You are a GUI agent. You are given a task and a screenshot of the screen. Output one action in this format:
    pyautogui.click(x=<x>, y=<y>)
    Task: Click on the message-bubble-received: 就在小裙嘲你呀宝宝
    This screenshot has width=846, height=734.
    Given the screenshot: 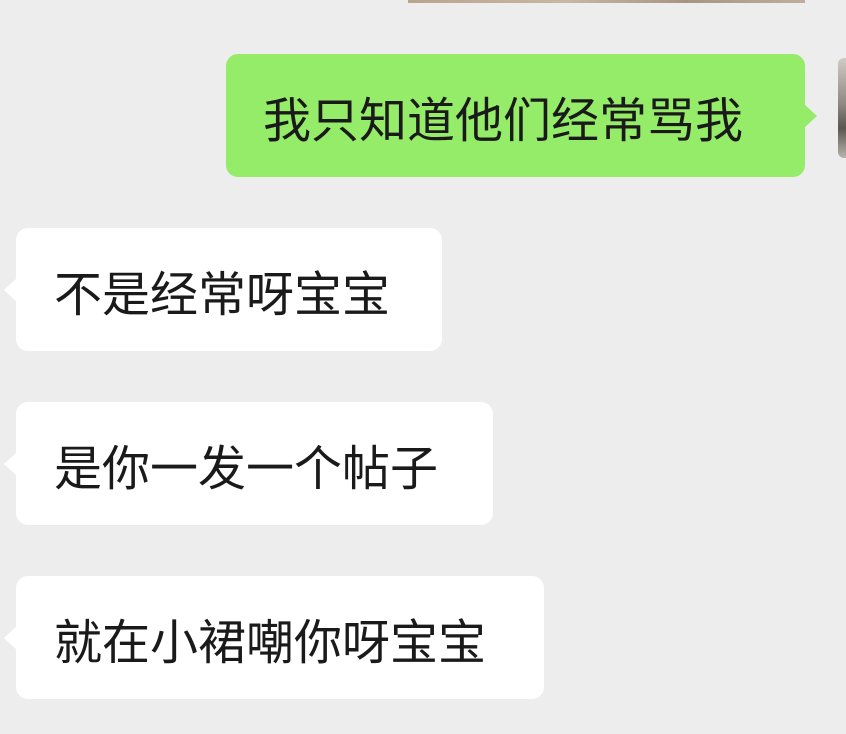 What is the action you would take?
    pyautogui.click(x=274, y=637)
    